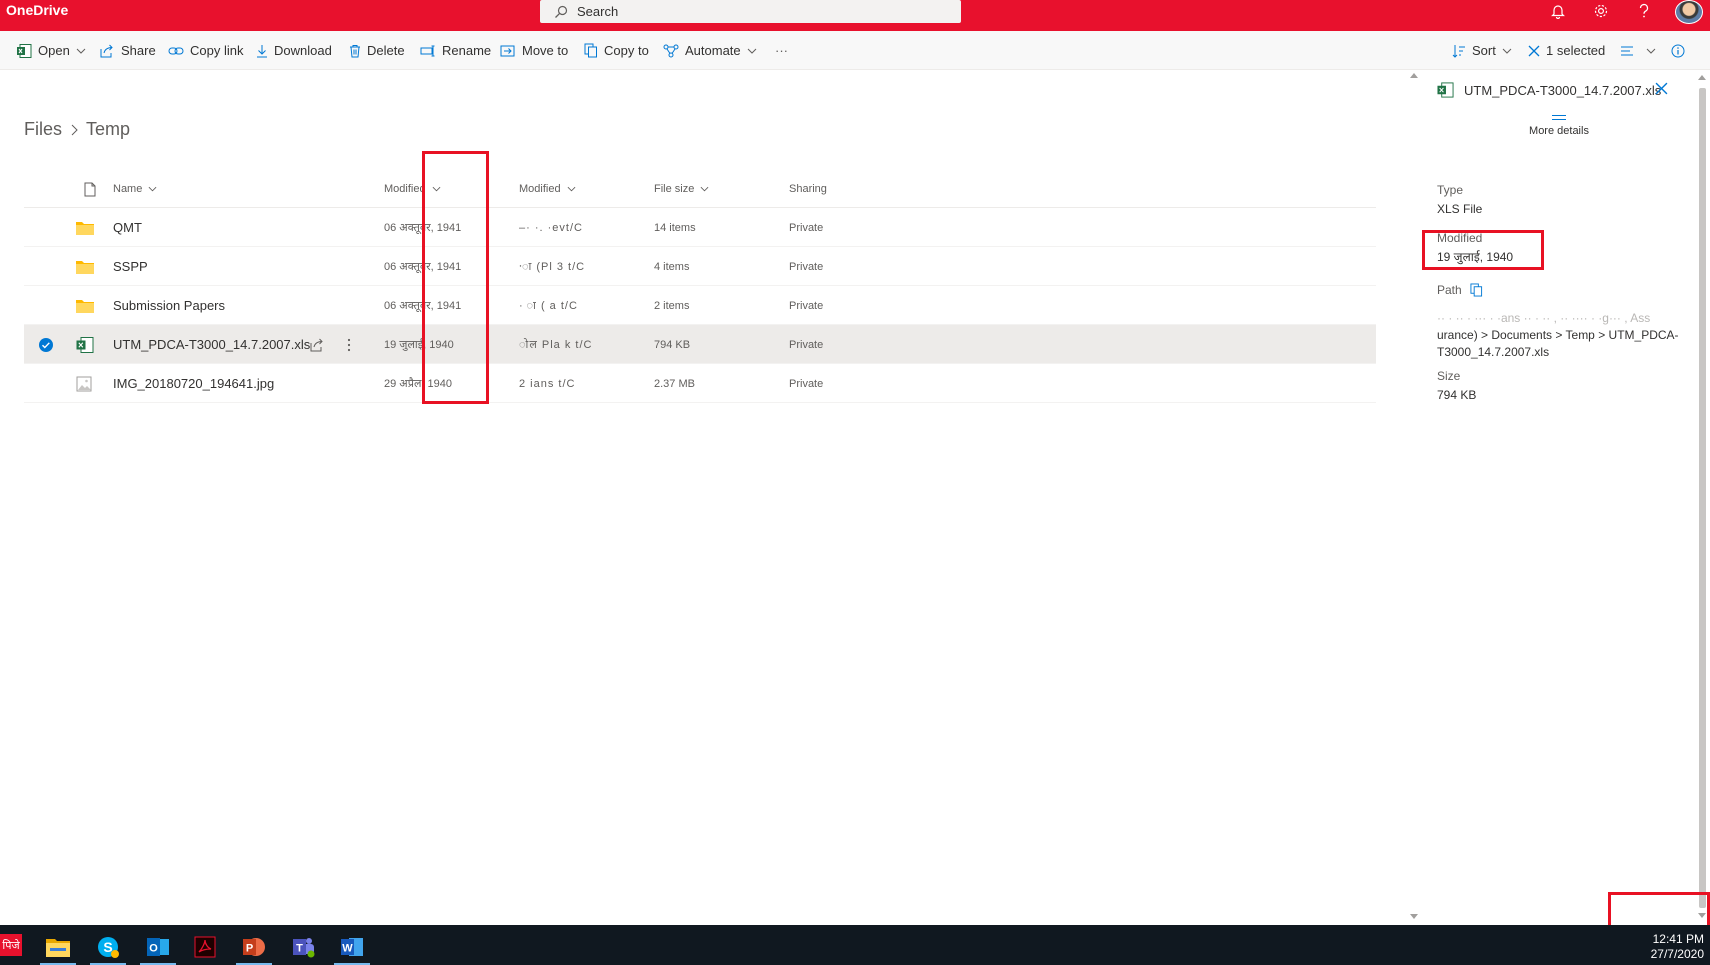  What do you see at coordinates (1689, 12) in the screenshot?
I see `user-avatar` at bounding box center [1689, 12].